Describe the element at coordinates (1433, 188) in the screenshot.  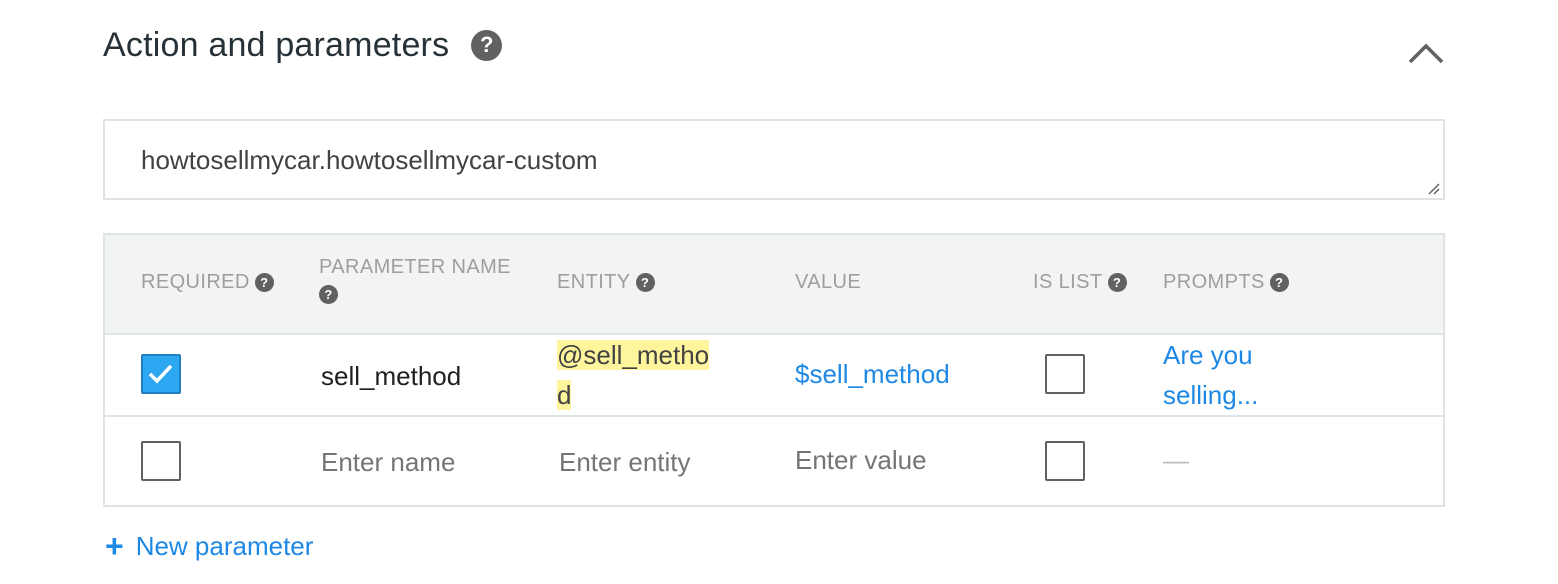
I see `resize-handle-icon` at that location.